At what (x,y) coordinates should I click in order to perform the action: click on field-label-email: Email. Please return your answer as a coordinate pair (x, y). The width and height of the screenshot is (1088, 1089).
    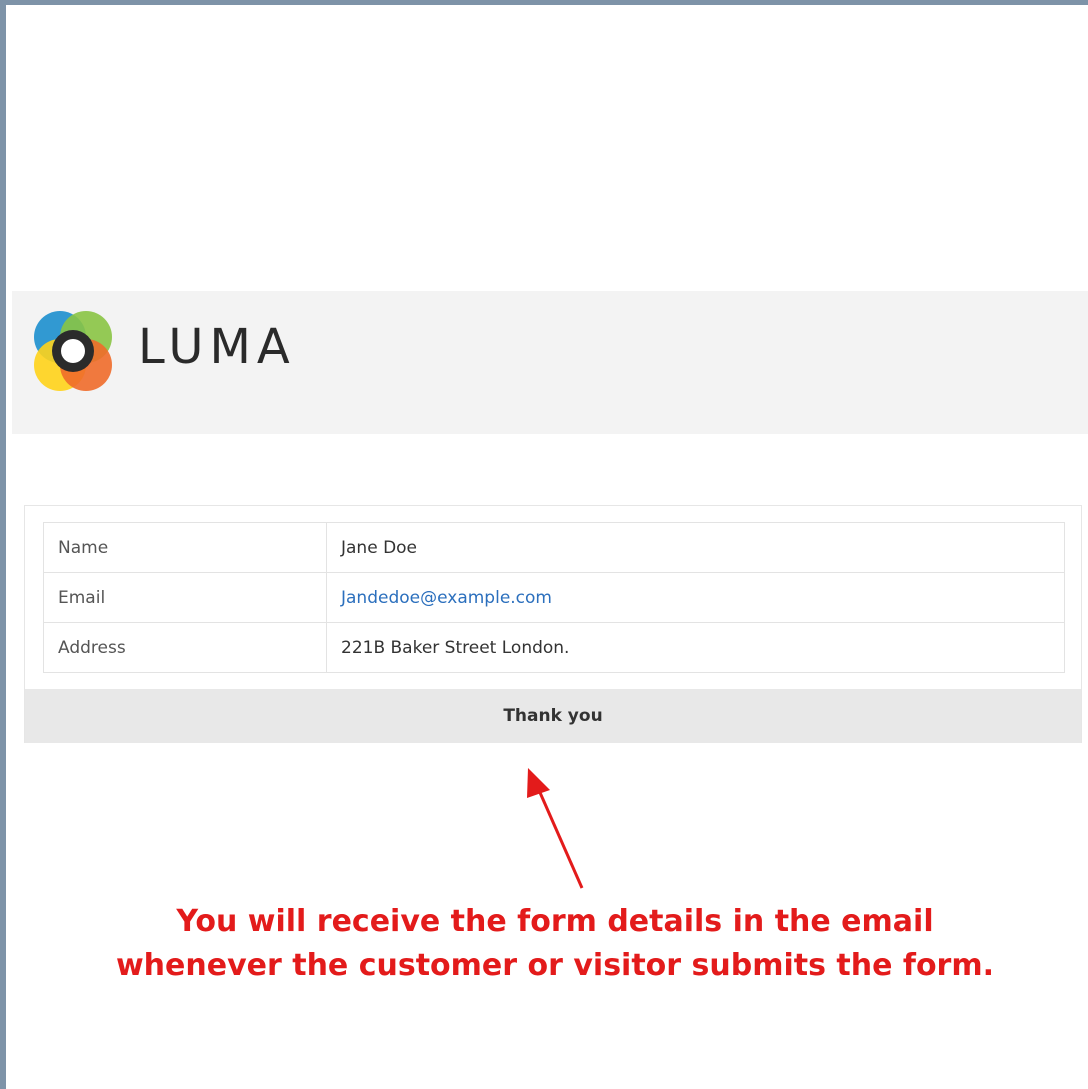
    Looking at the image, I should click on (185, 597).